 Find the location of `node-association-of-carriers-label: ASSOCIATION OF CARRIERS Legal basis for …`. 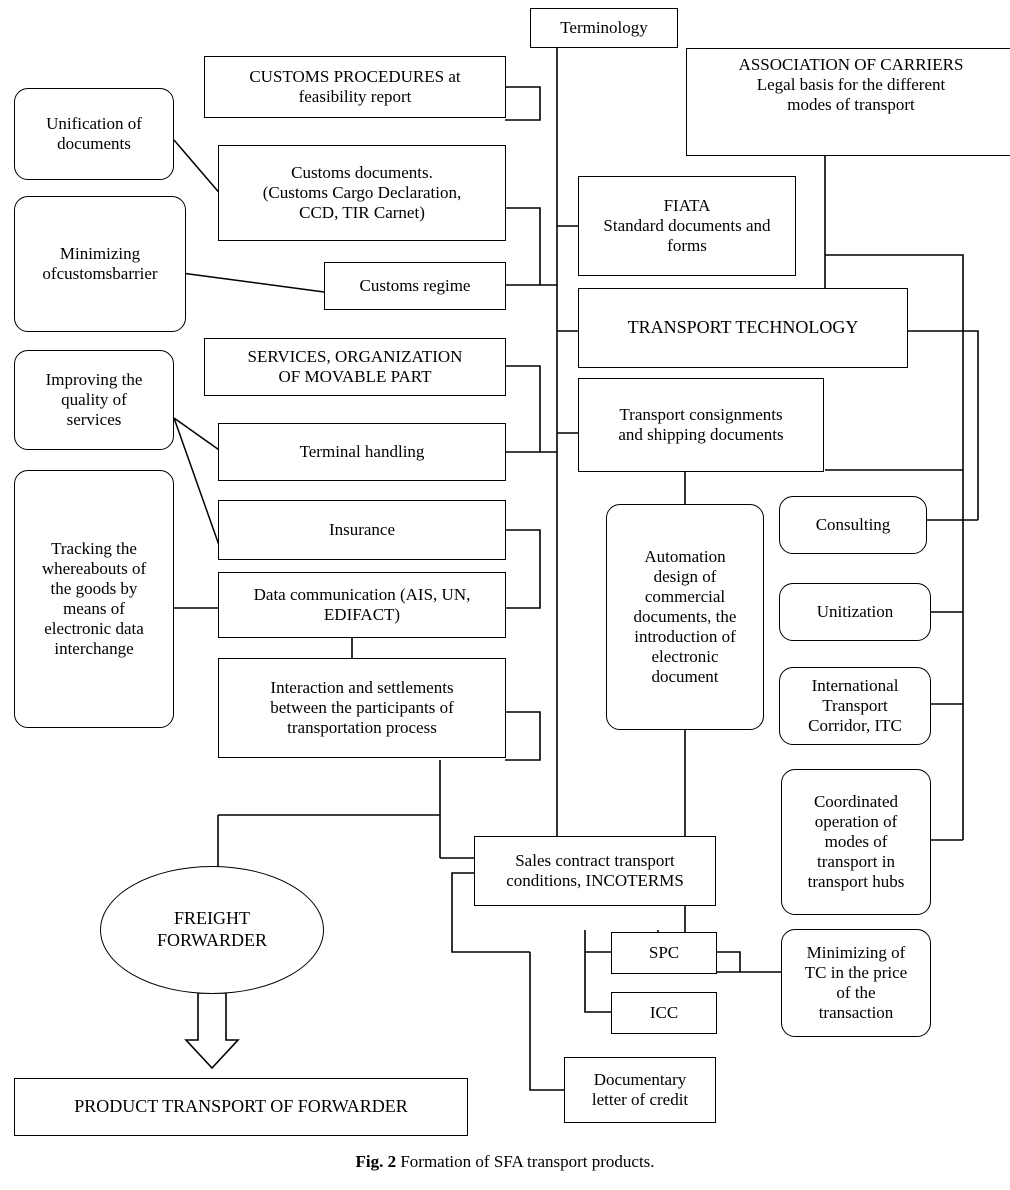

node-association-of-carriers-label: ASSOCIATION OF CARRIERS Legal basis for … is located at coordinates (851, 85).